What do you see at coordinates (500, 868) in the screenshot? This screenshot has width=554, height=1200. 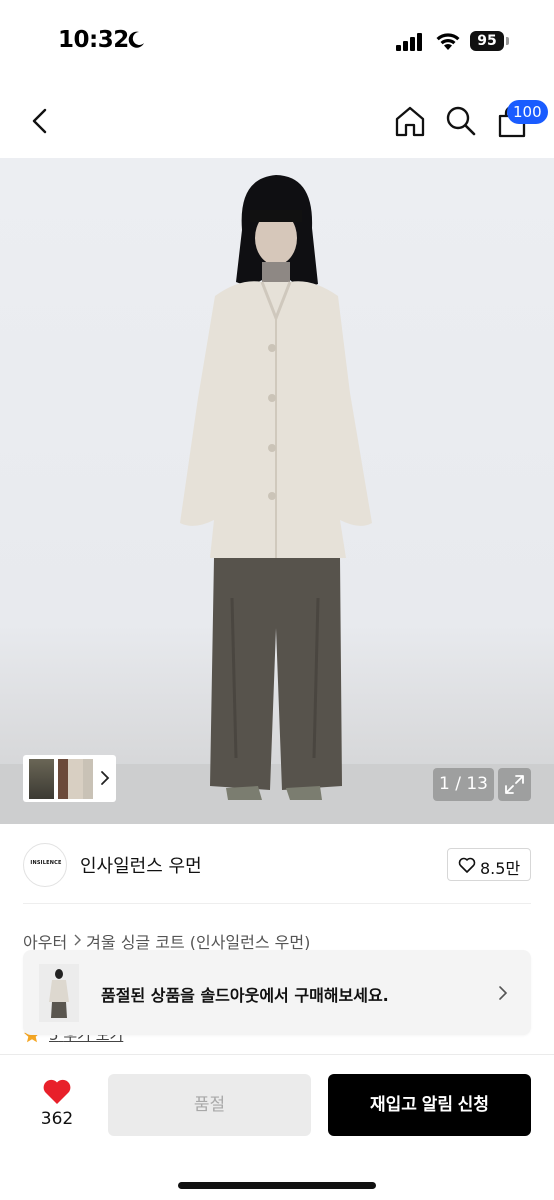 I see `brand-like-count: 8.5만` at bounding box center [500, 868].